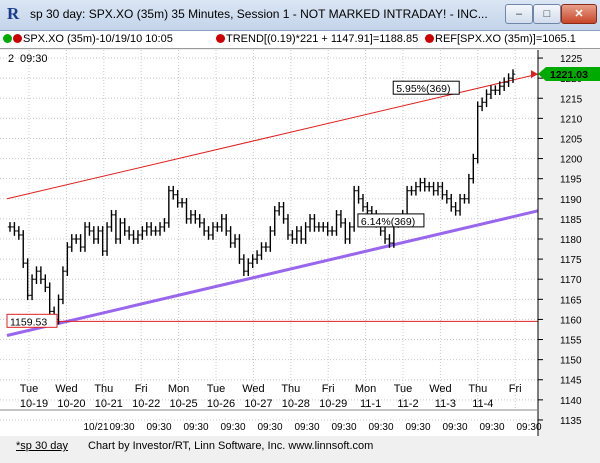 This screenshot has height=463, width=600. I want to click on chart-tab: *sp 30 day, so click(42, 446).